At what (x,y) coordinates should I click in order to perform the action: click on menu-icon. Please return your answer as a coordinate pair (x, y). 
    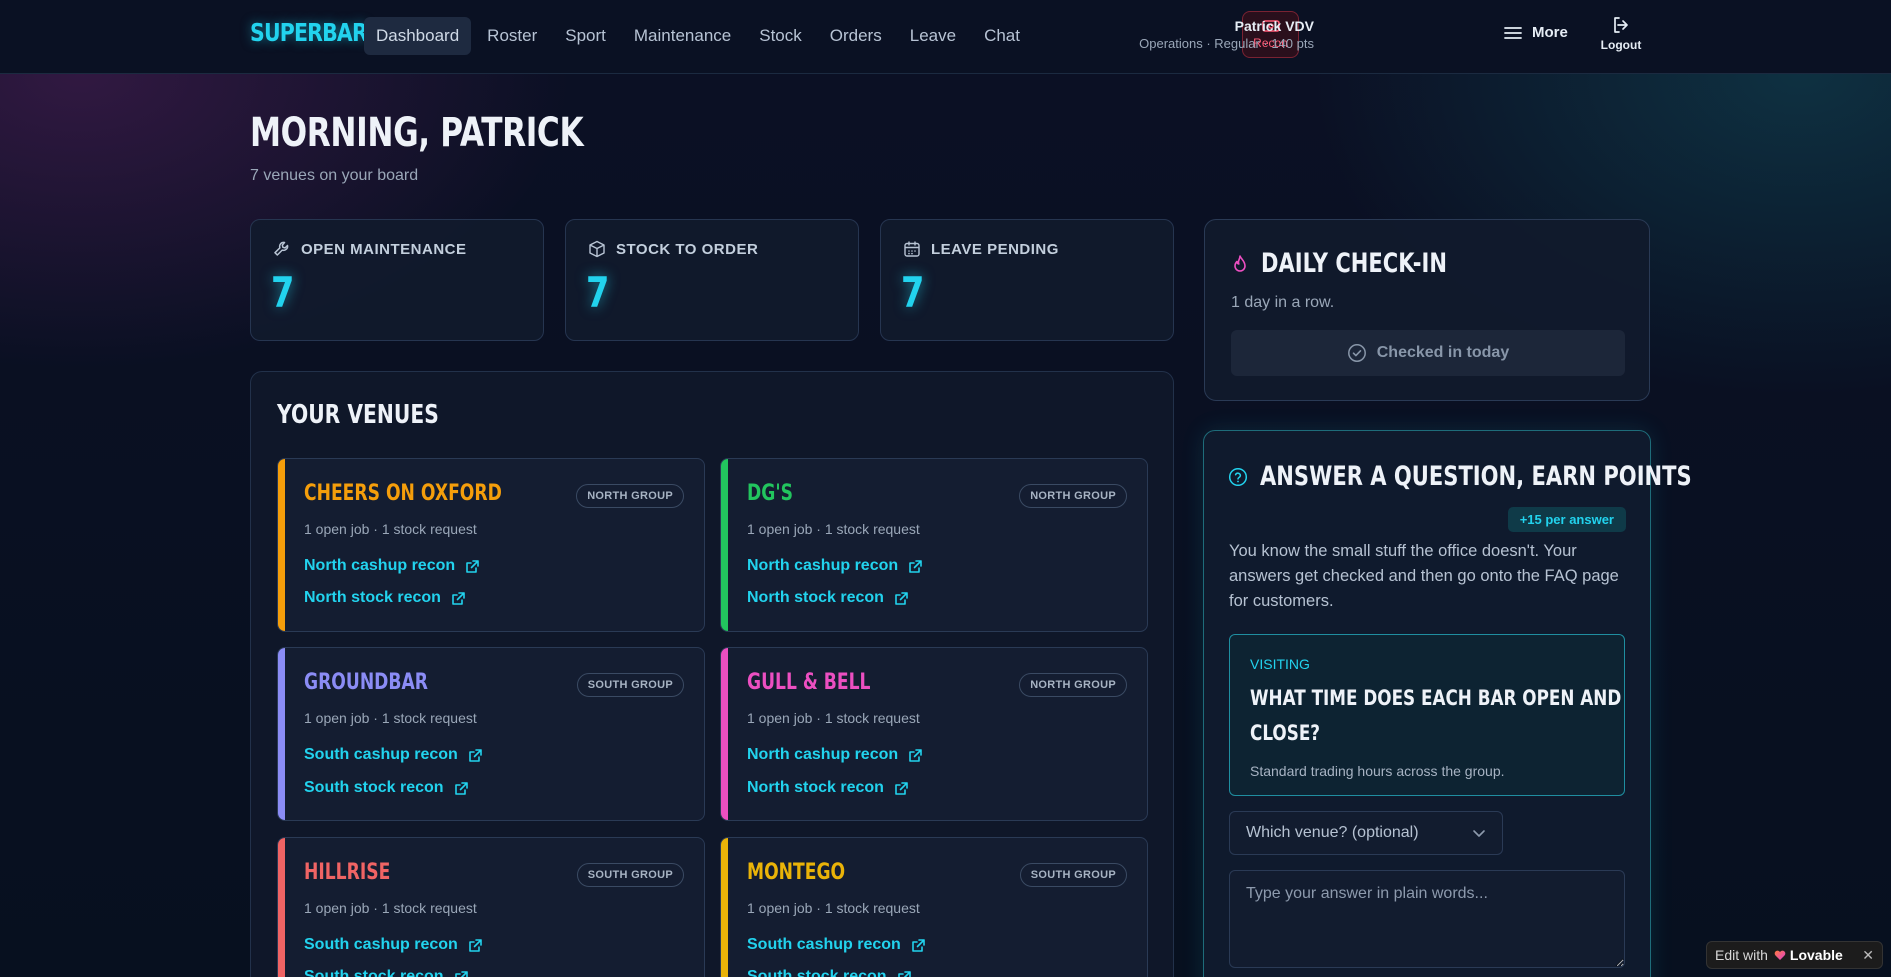
    Looking at the image, I should click on (1513, 32).